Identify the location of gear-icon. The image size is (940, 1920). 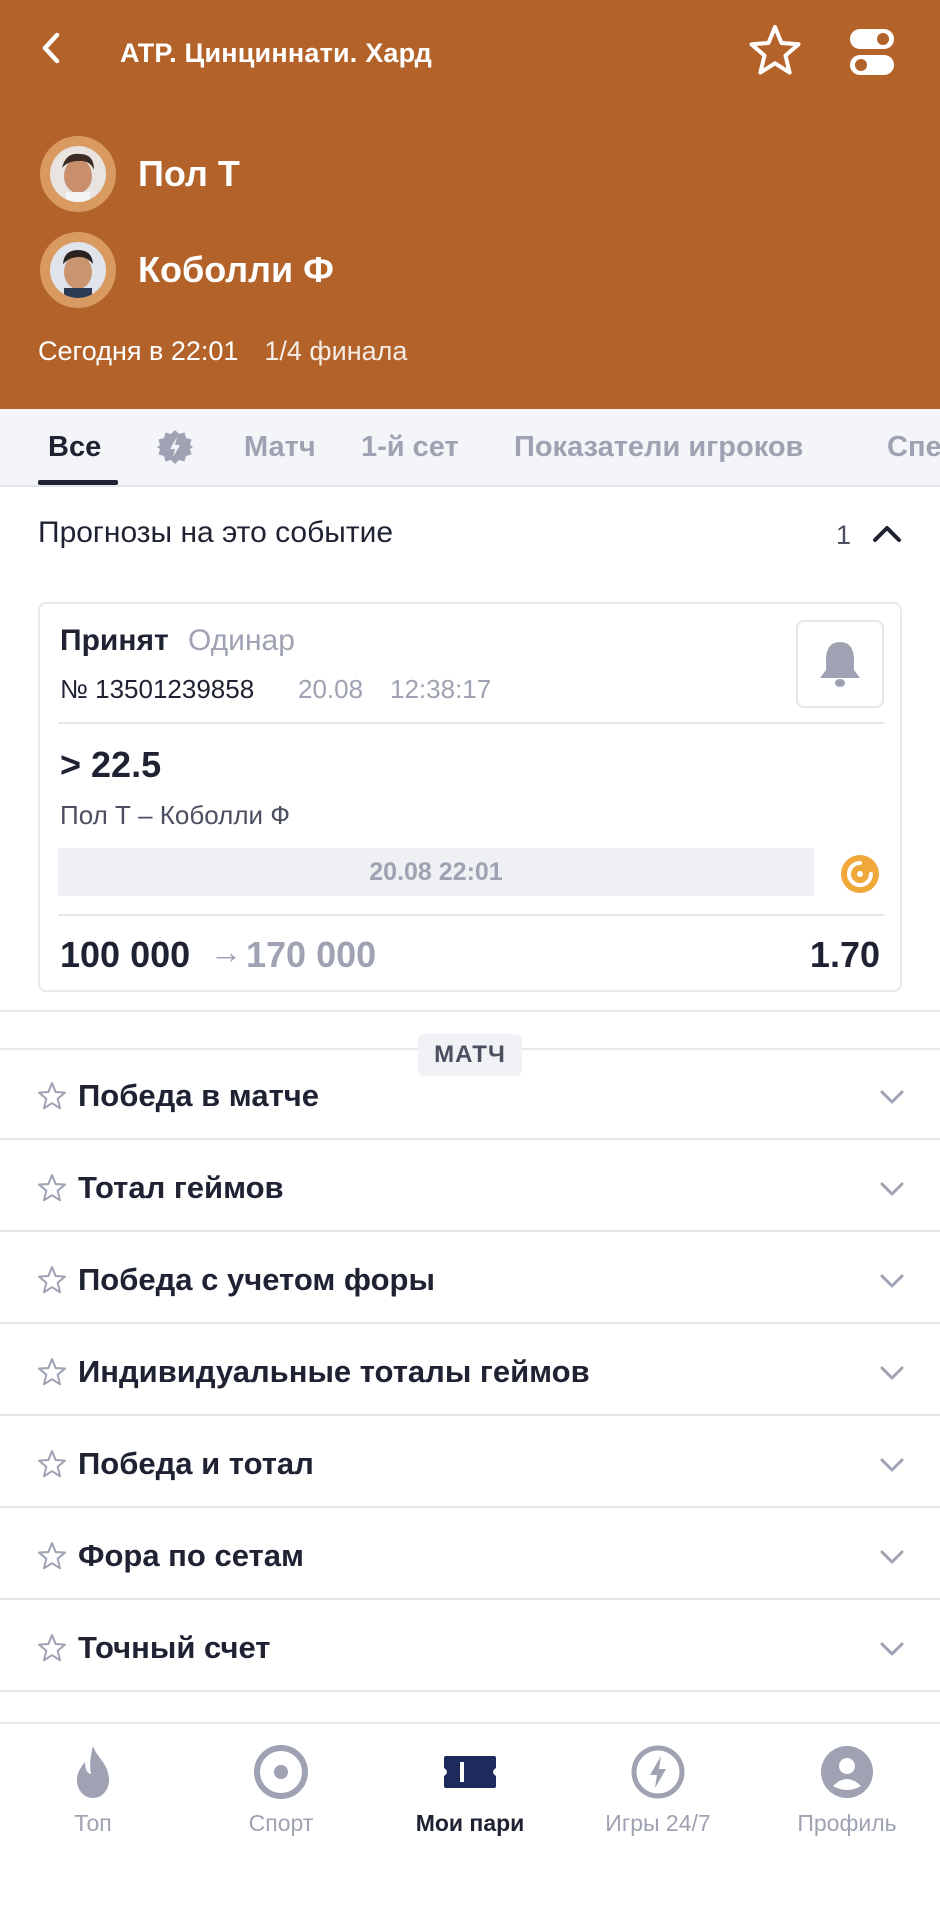
(175, 447).